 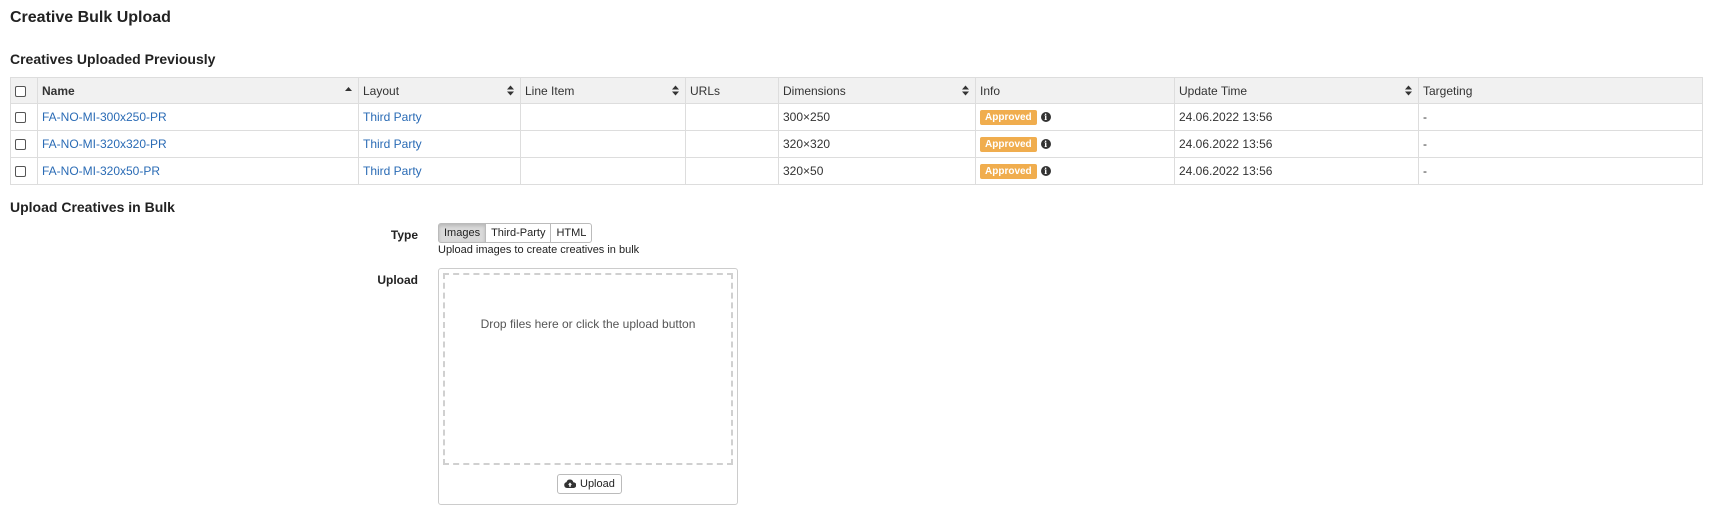 What do you see at coordinates (1075, 90) in the screenshot?
I see `column-header-info: Info` at bounding box center [1075, 90].